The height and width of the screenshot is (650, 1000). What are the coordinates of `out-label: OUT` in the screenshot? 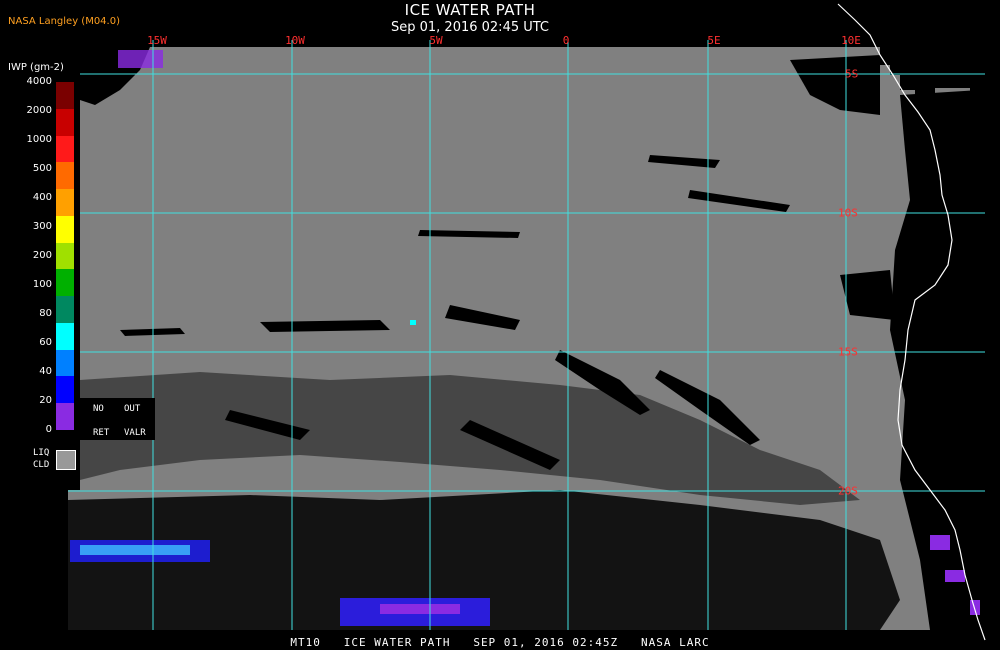 It's located at (132, 409).